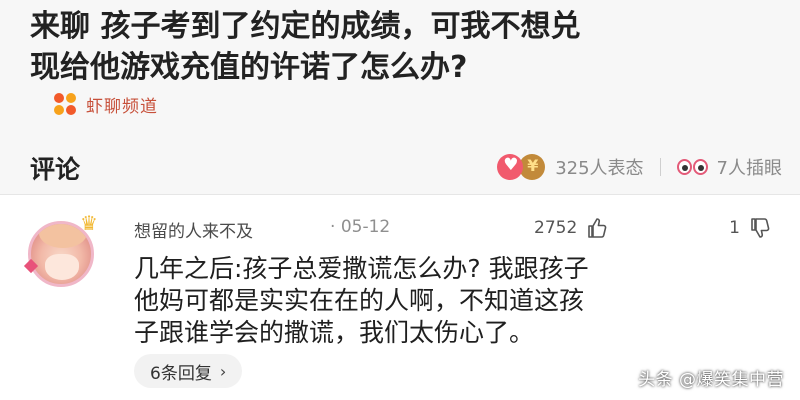  What do you see at coordinates (532, 167) in the screenshot?
I see `money-emoji-icon` at bounding box center [532, 167].